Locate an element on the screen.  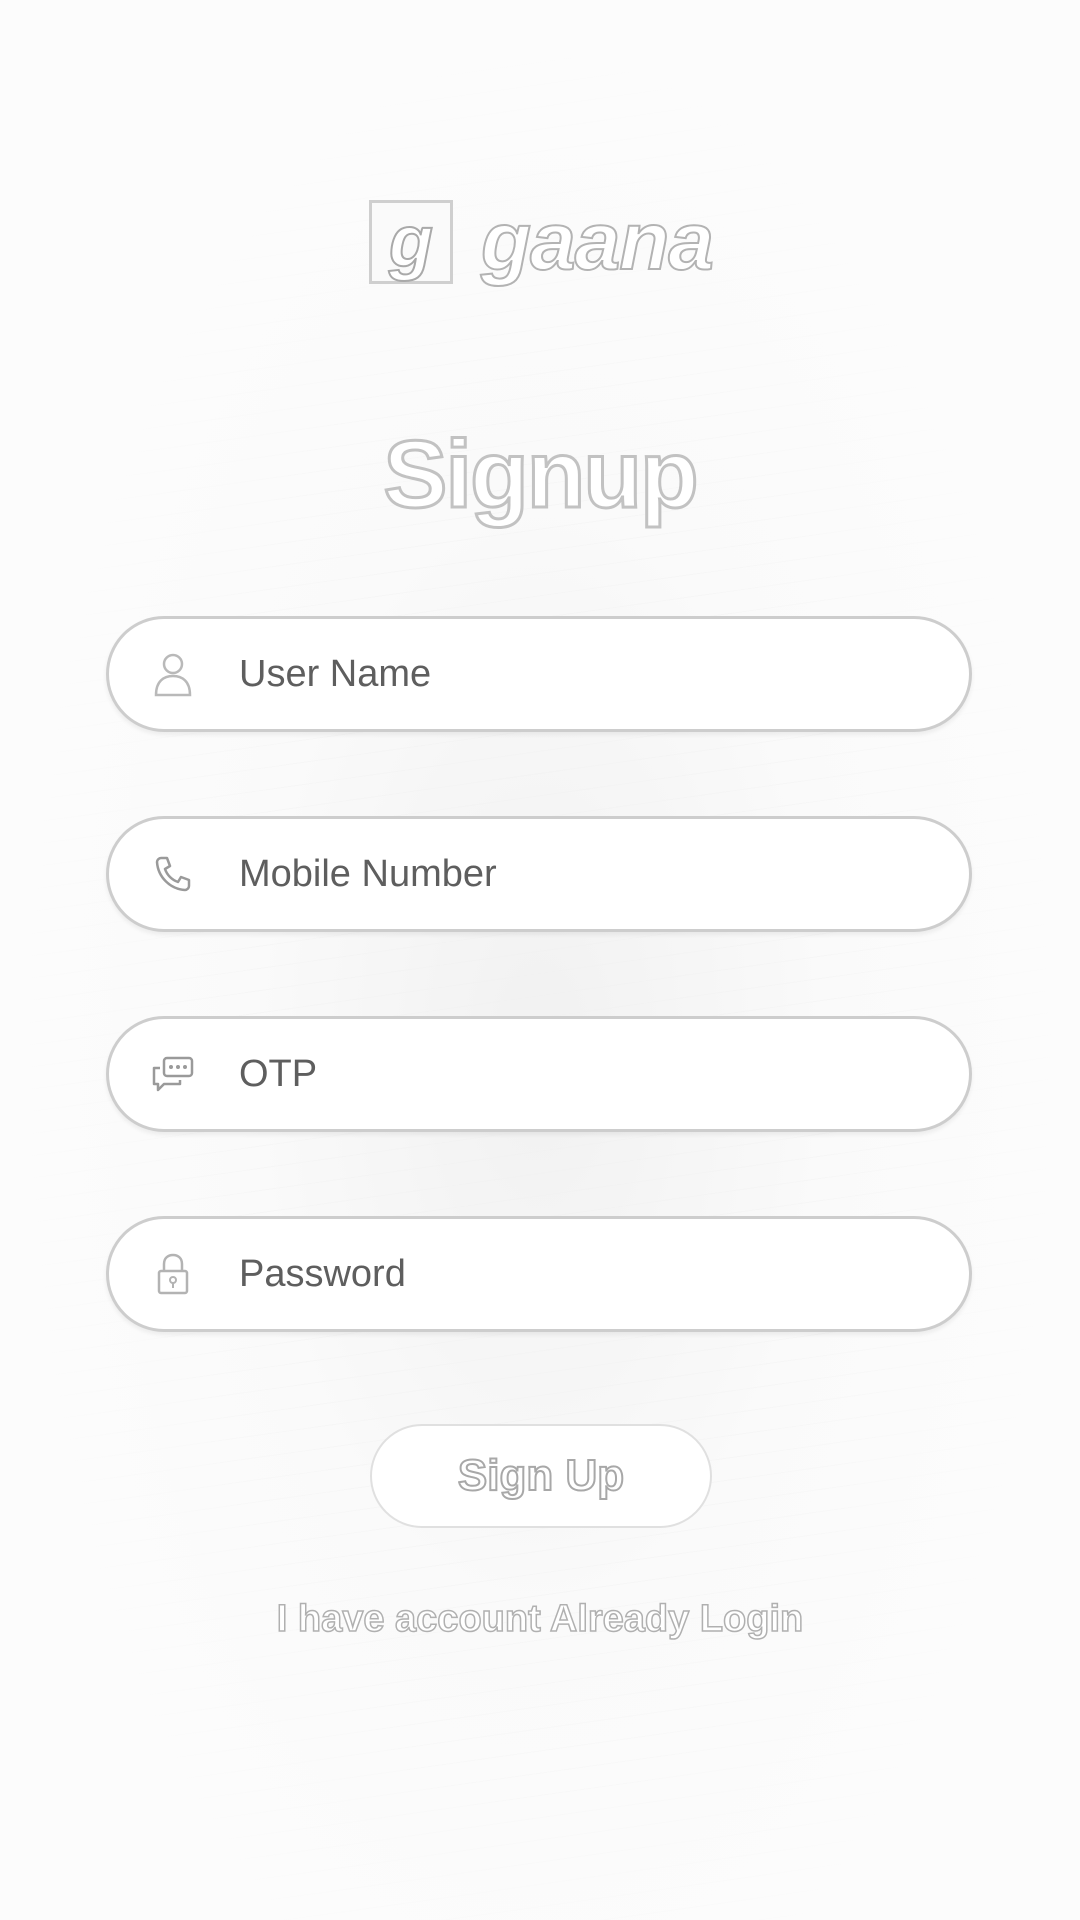
mobile-number-input is located at coordinates (579, 874).